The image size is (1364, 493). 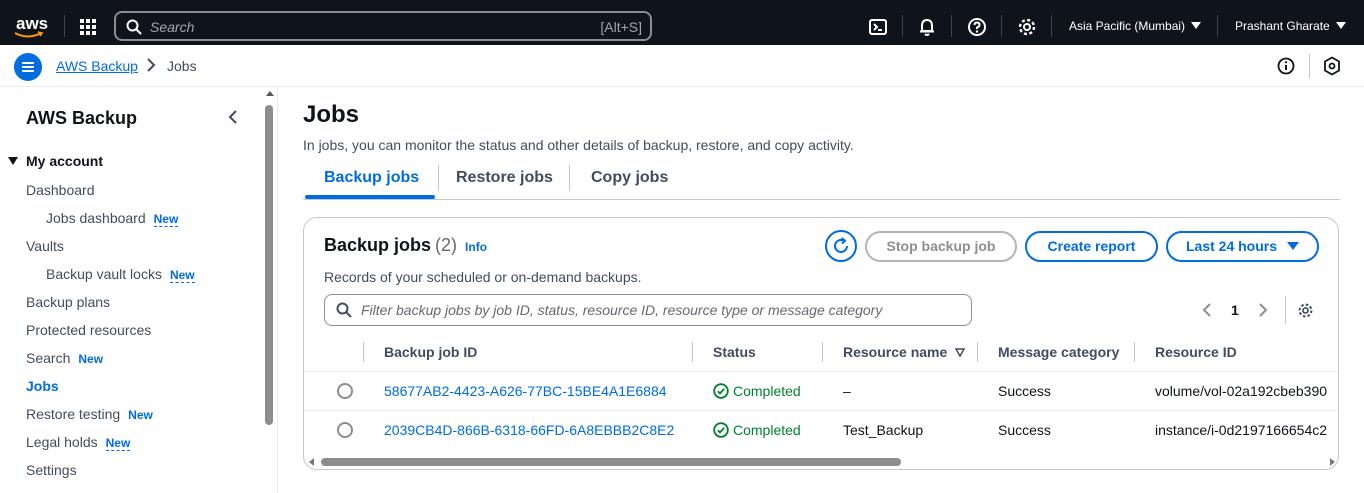 What do you see at coordinates (182, 66) in the screenshot?
I see `breadcrumb-current-page: Jobs` at bounding box center [182, 66].